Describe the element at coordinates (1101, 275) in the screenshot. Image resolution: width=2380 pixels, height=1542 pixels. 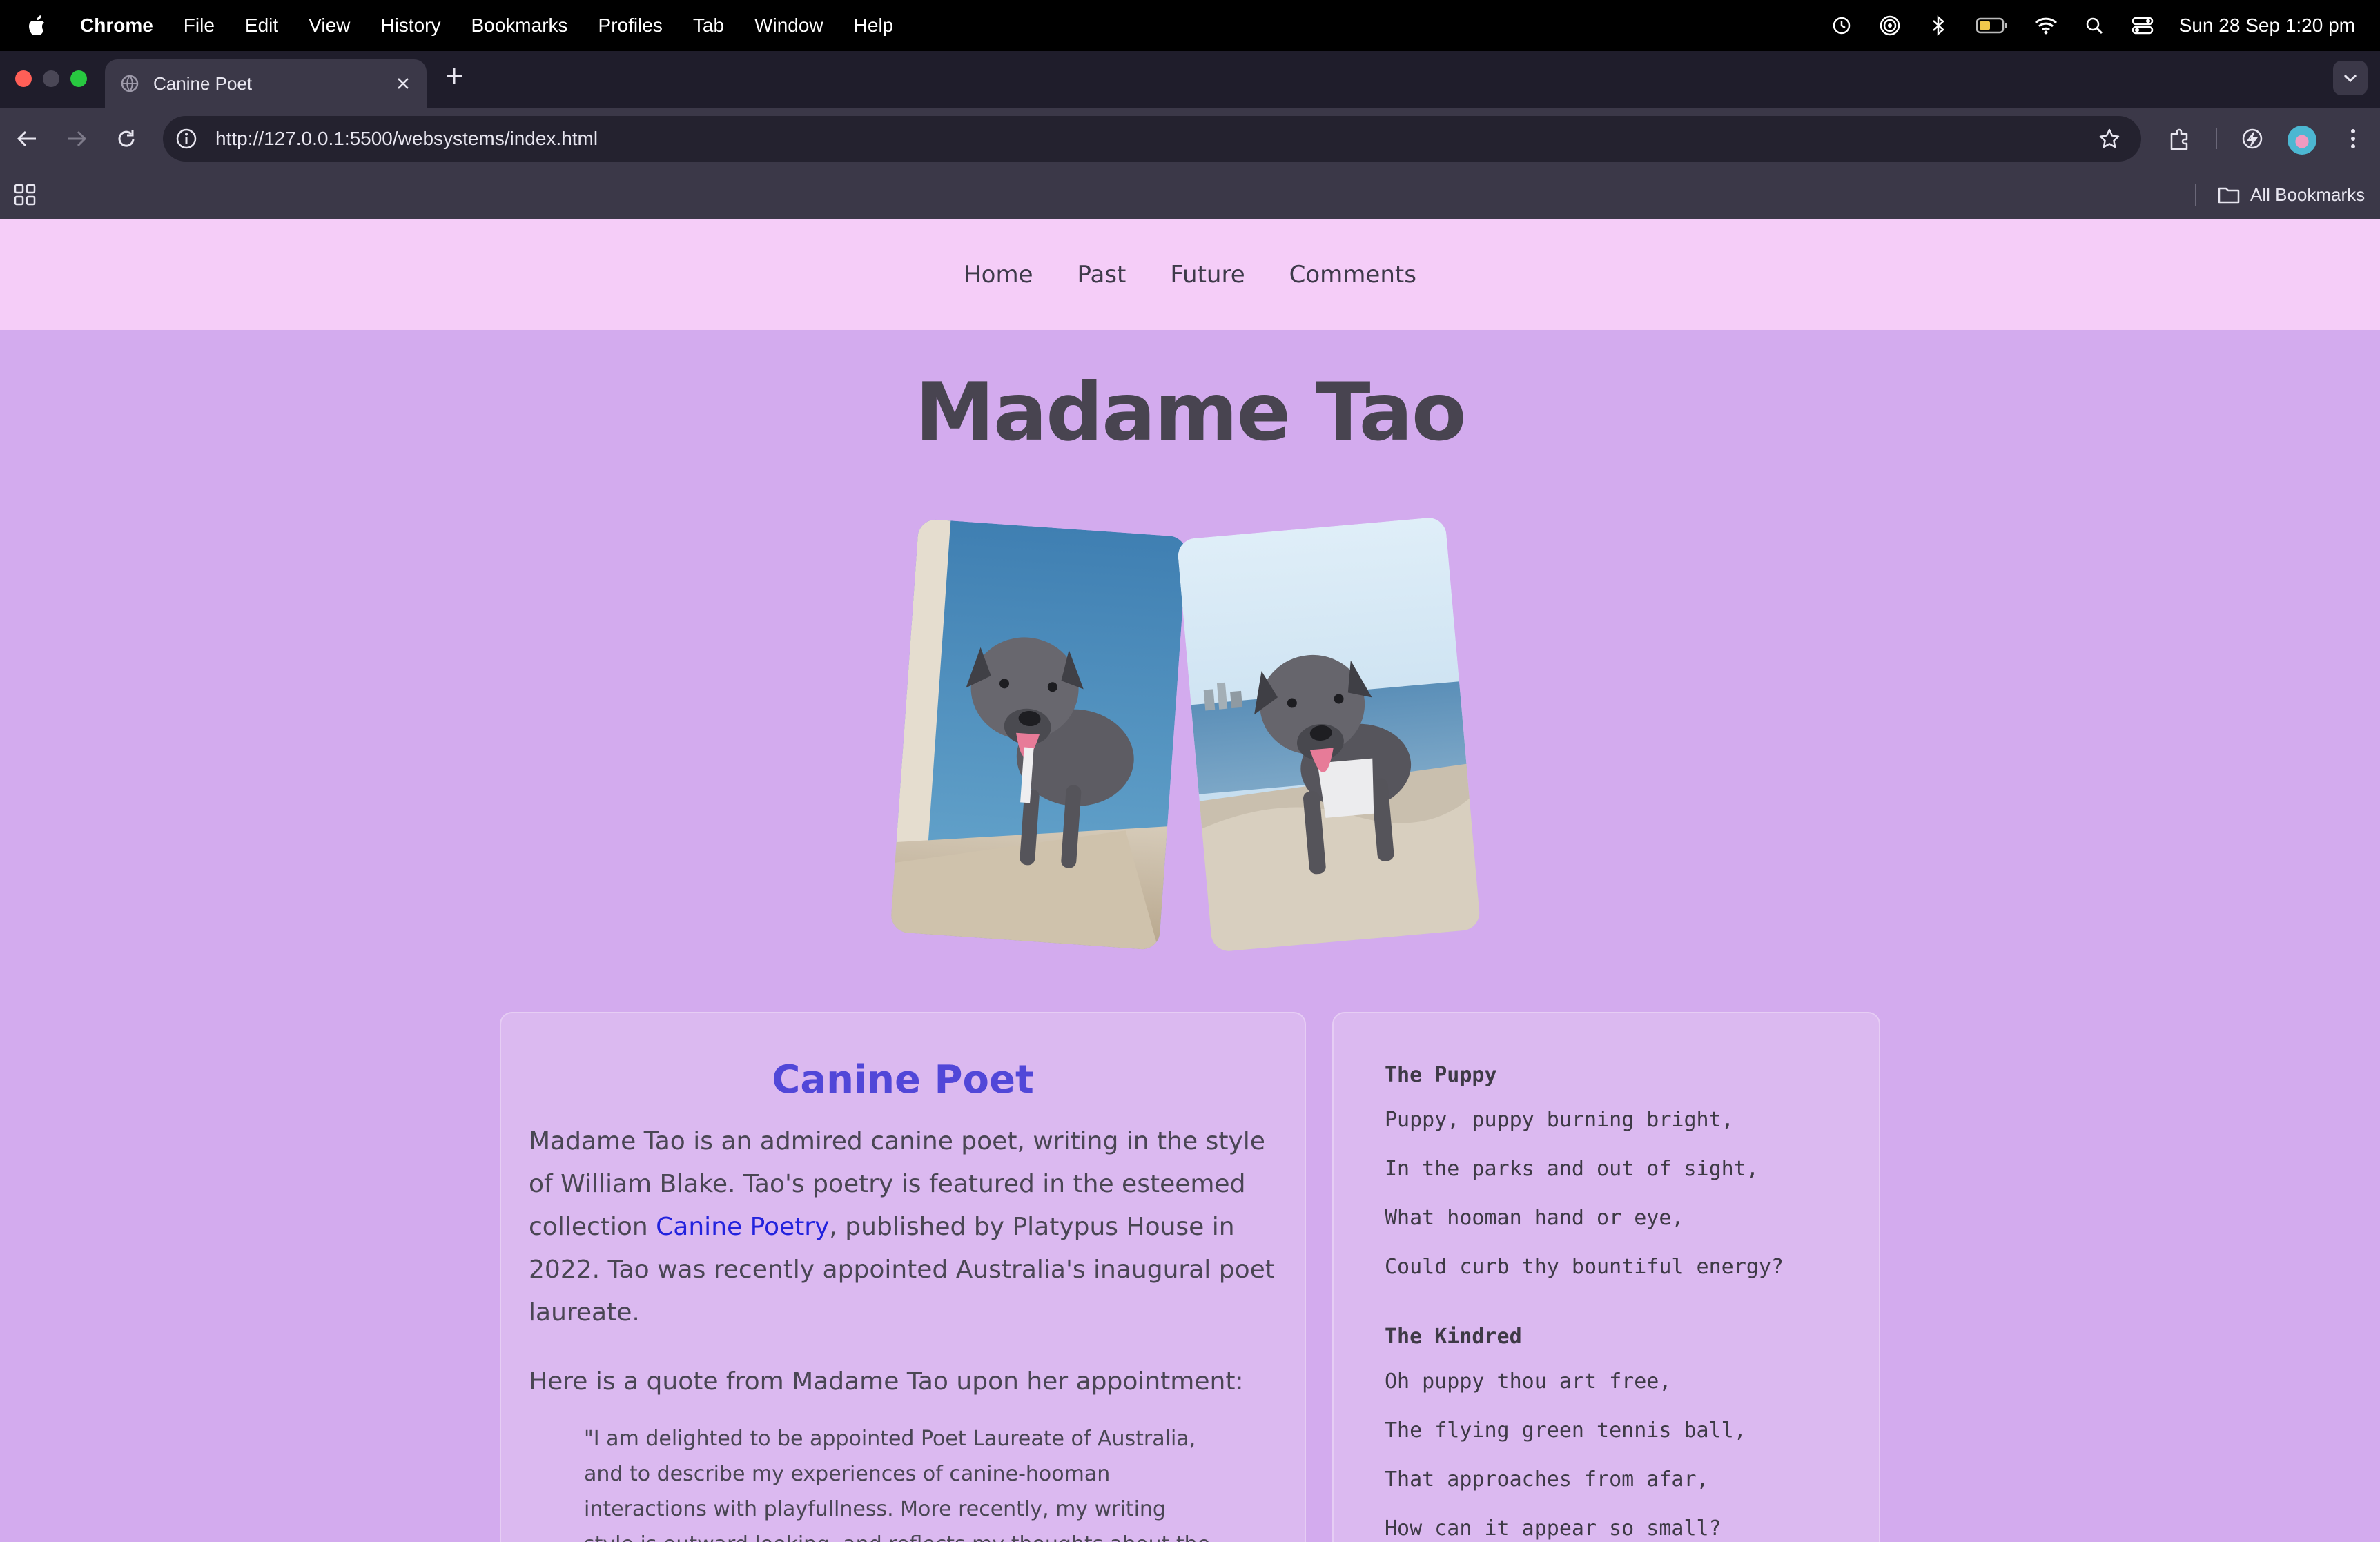
I see `nav-link-past: Past` at that location.